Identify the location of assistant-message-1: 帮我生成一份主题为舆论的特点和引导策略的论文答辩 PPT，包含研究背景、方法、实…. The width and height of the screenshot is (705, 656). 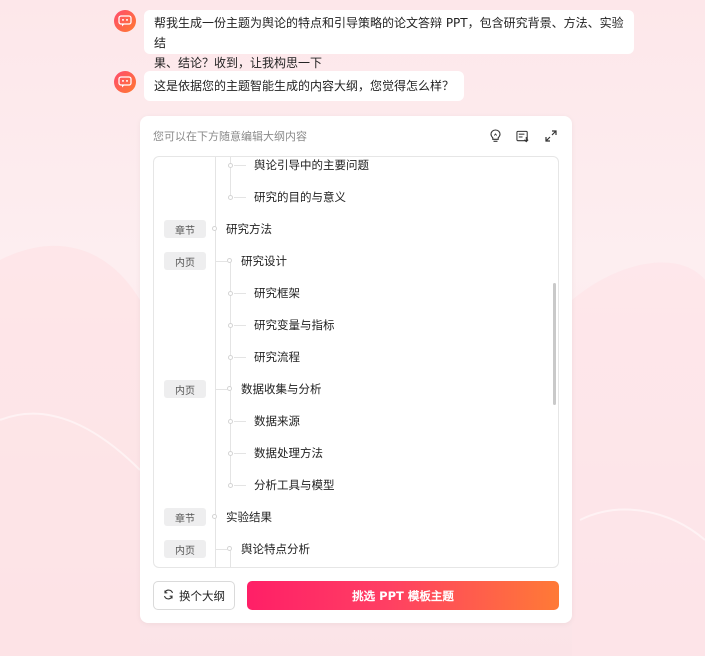
(374, 40).